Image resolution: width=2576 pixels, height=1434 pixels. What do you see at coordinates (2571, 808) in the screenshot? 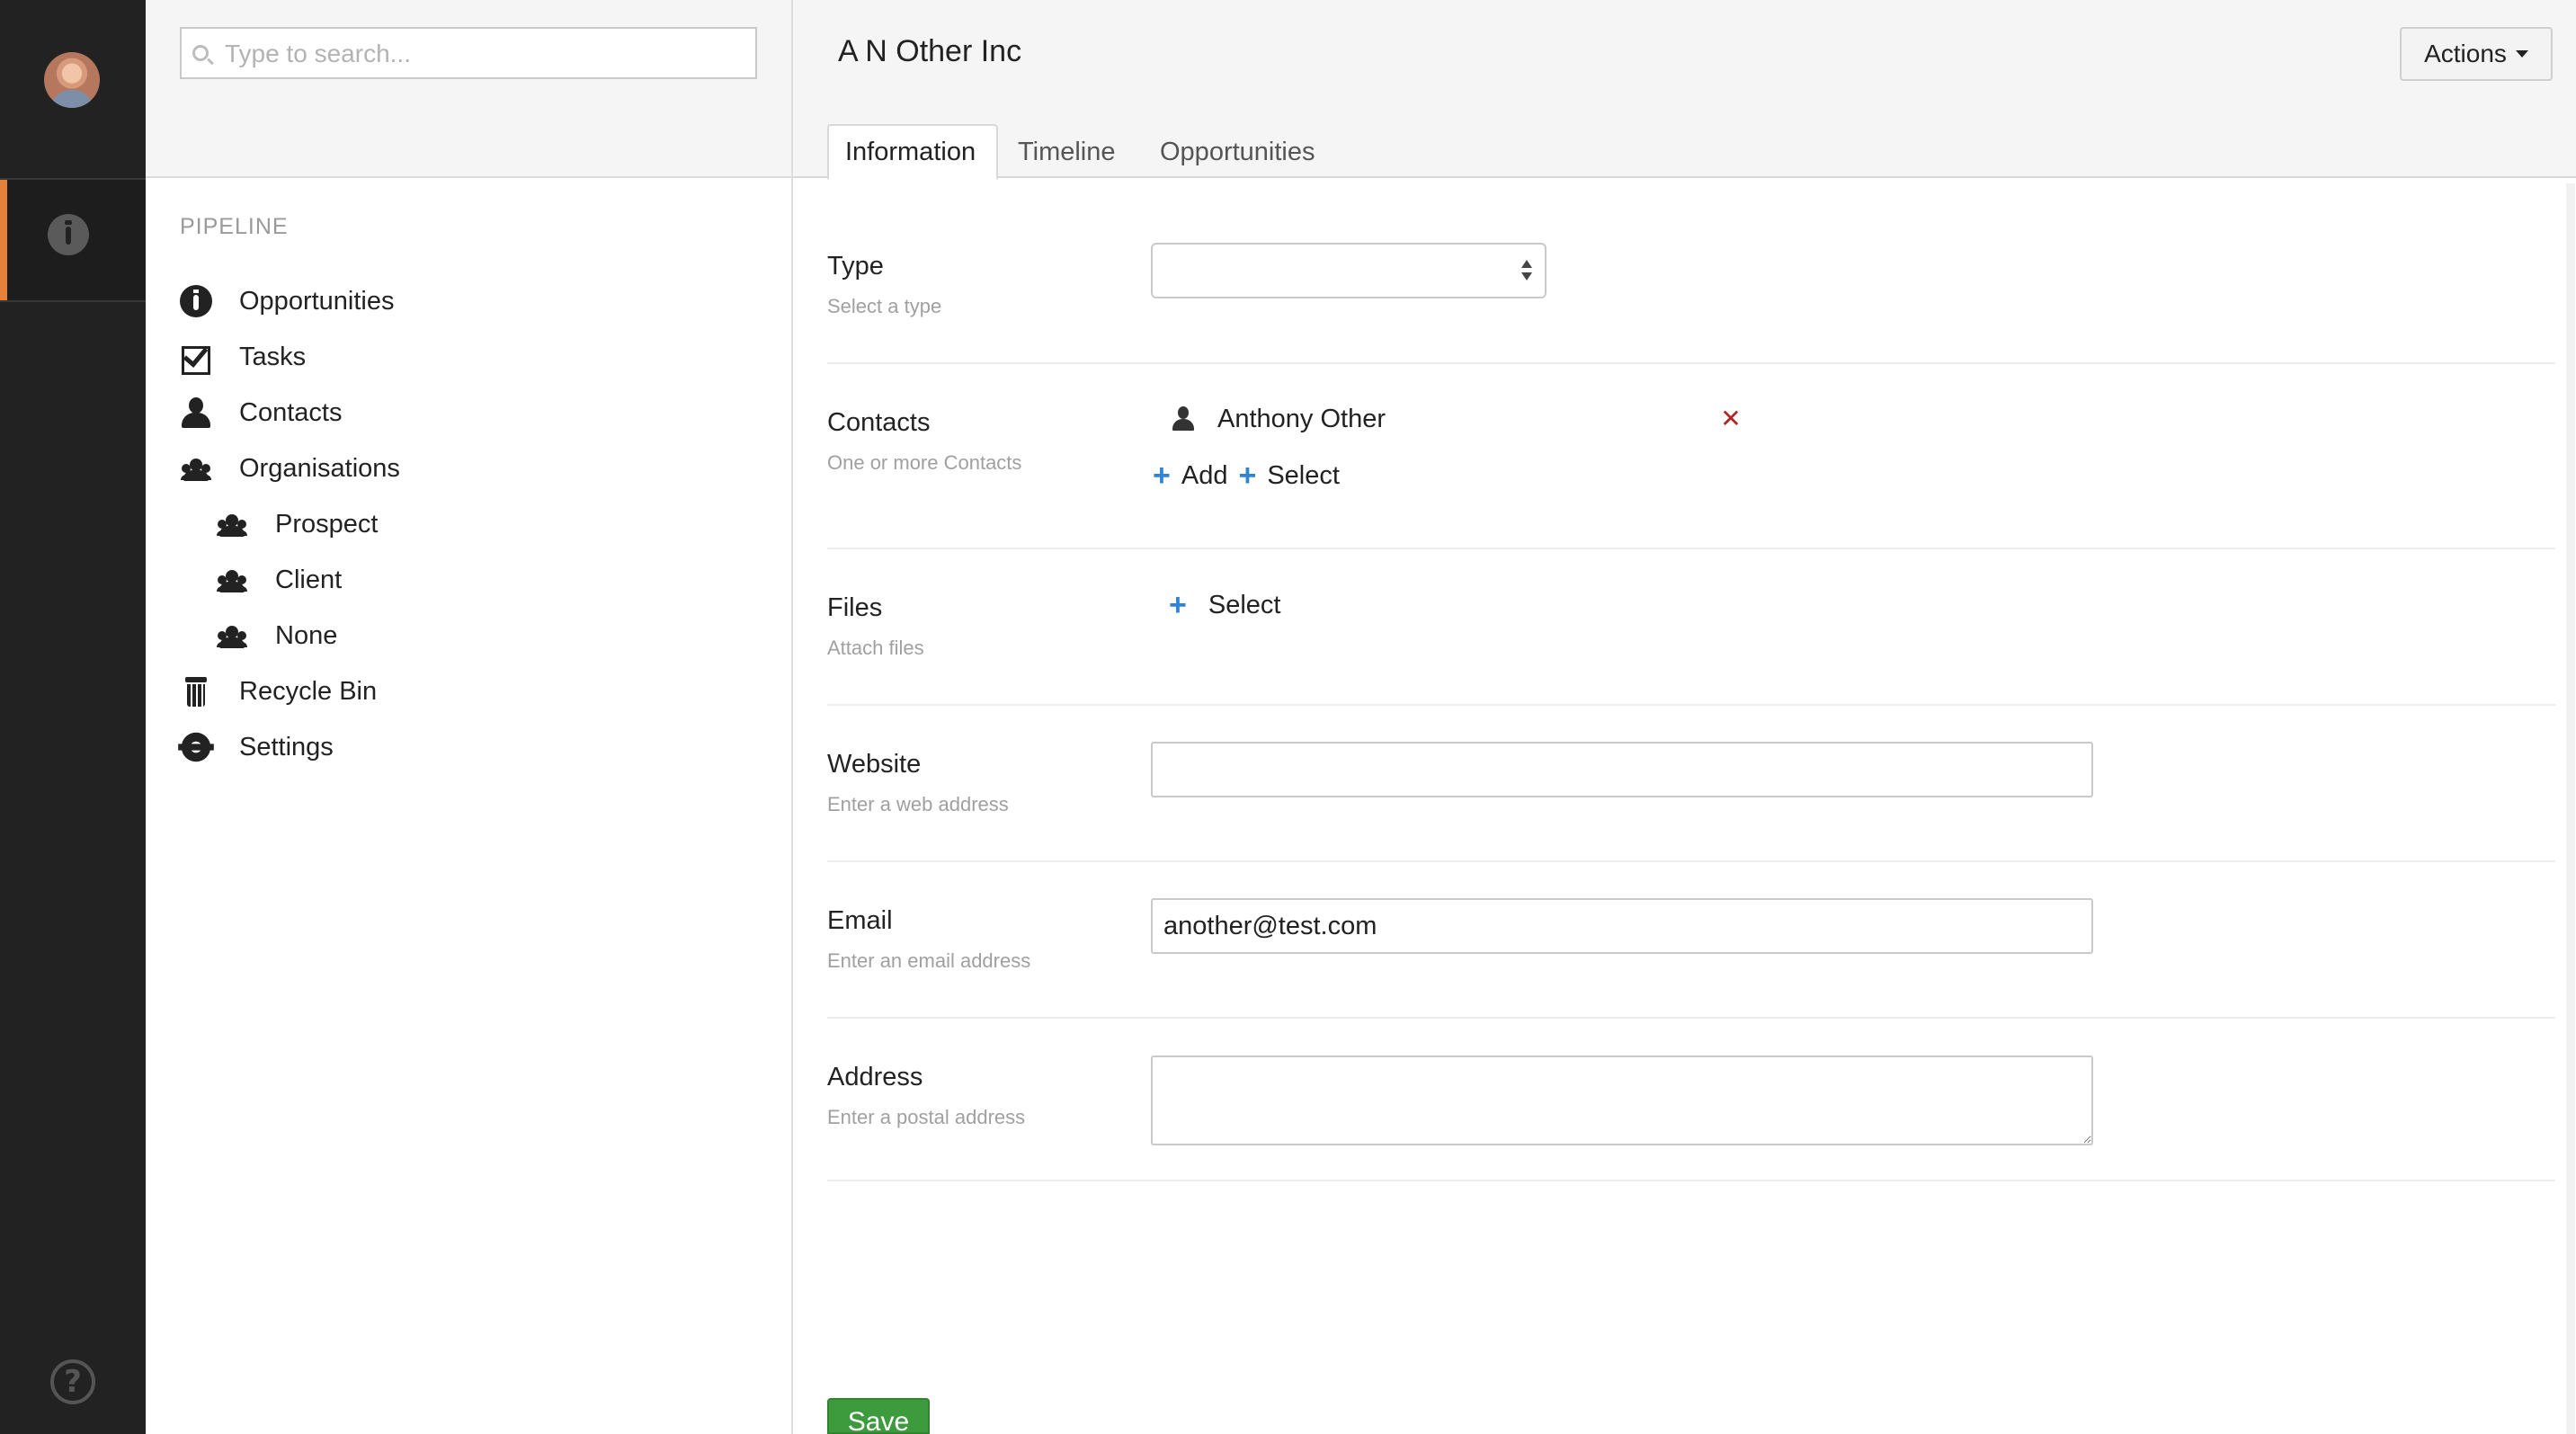
I see `scrollbar` at bounding box center [2571, 808].